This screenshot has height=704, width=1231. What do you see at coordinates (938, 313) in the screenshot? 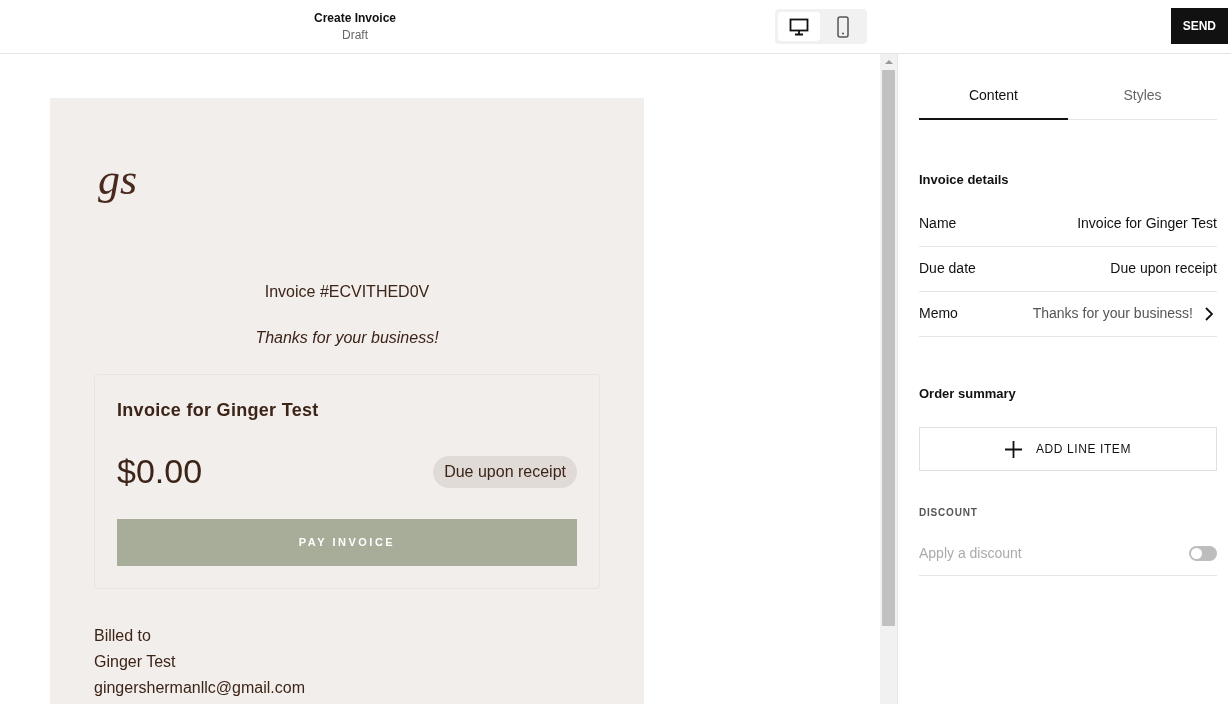
I see `detail-label: Memo` at bounding box center [938, 313].